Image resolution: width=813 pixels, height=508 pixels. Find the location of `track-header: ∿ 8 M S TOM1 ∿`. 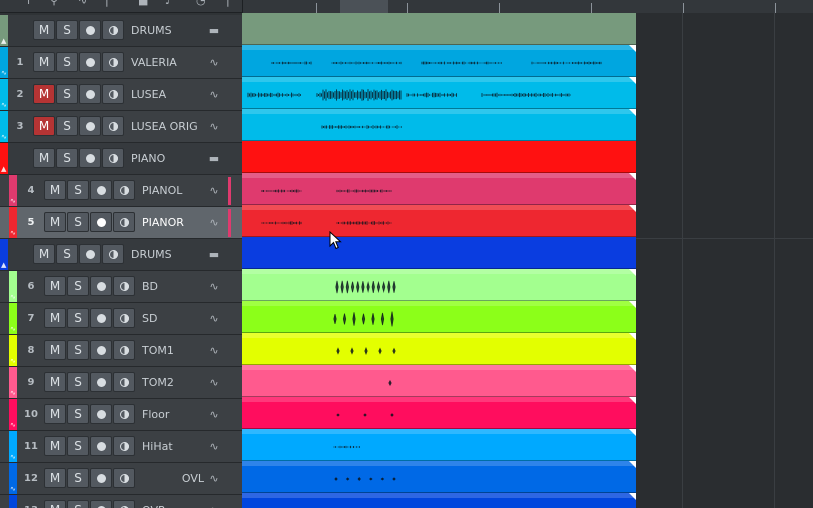

track-header: ∿ 8 M S TOM1 ∿ is located at coordinates (121, 351).